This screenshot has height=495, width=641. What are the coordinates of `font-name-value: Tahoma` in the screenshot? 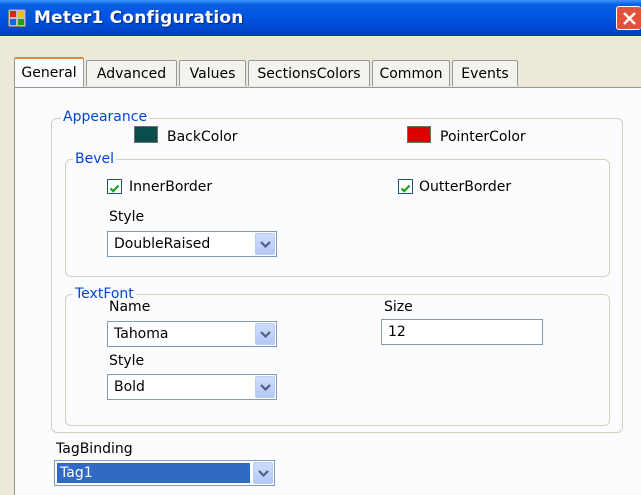 It's located at (141, 334).